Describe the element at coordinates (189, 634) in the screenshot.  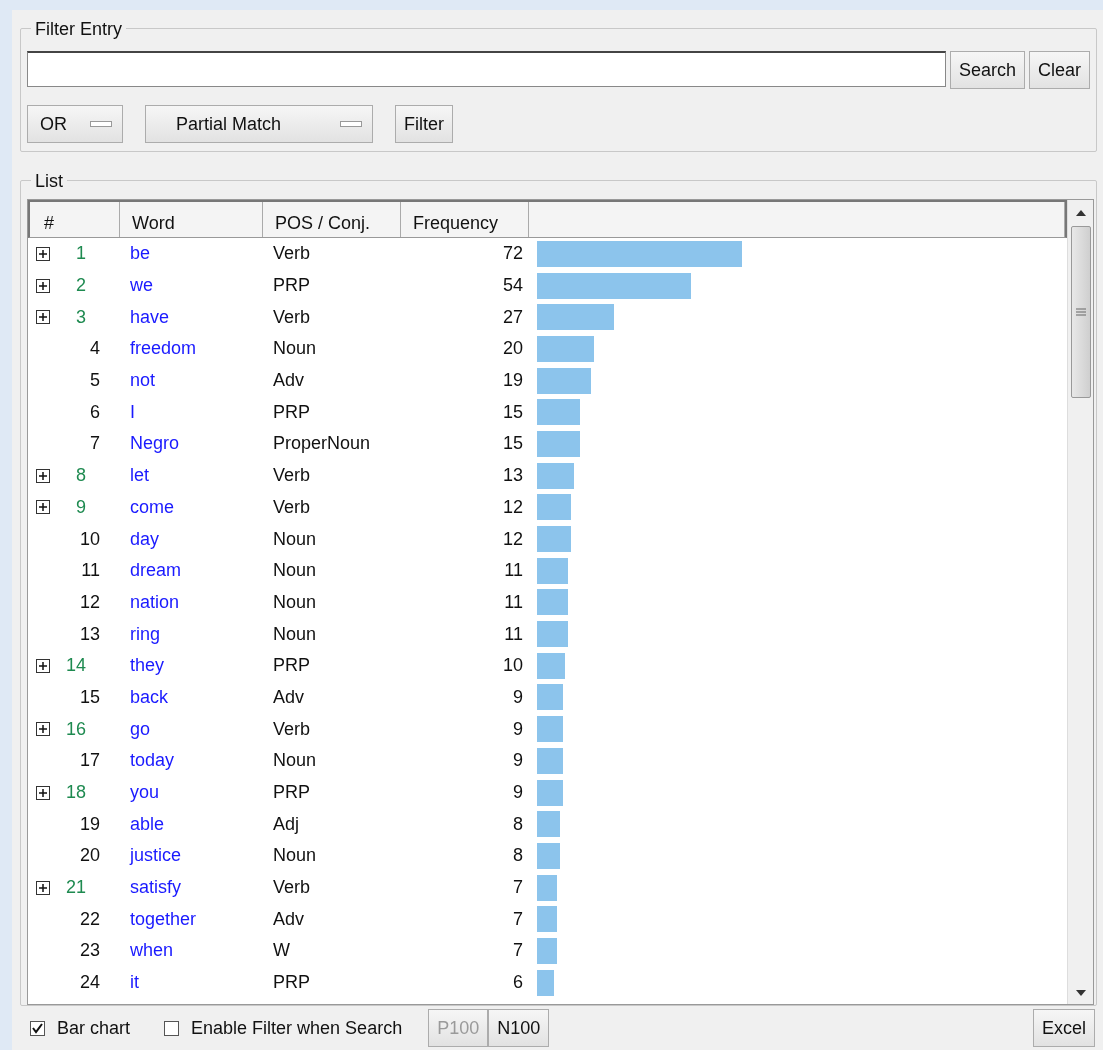
I see `word-link: ring` at that location.